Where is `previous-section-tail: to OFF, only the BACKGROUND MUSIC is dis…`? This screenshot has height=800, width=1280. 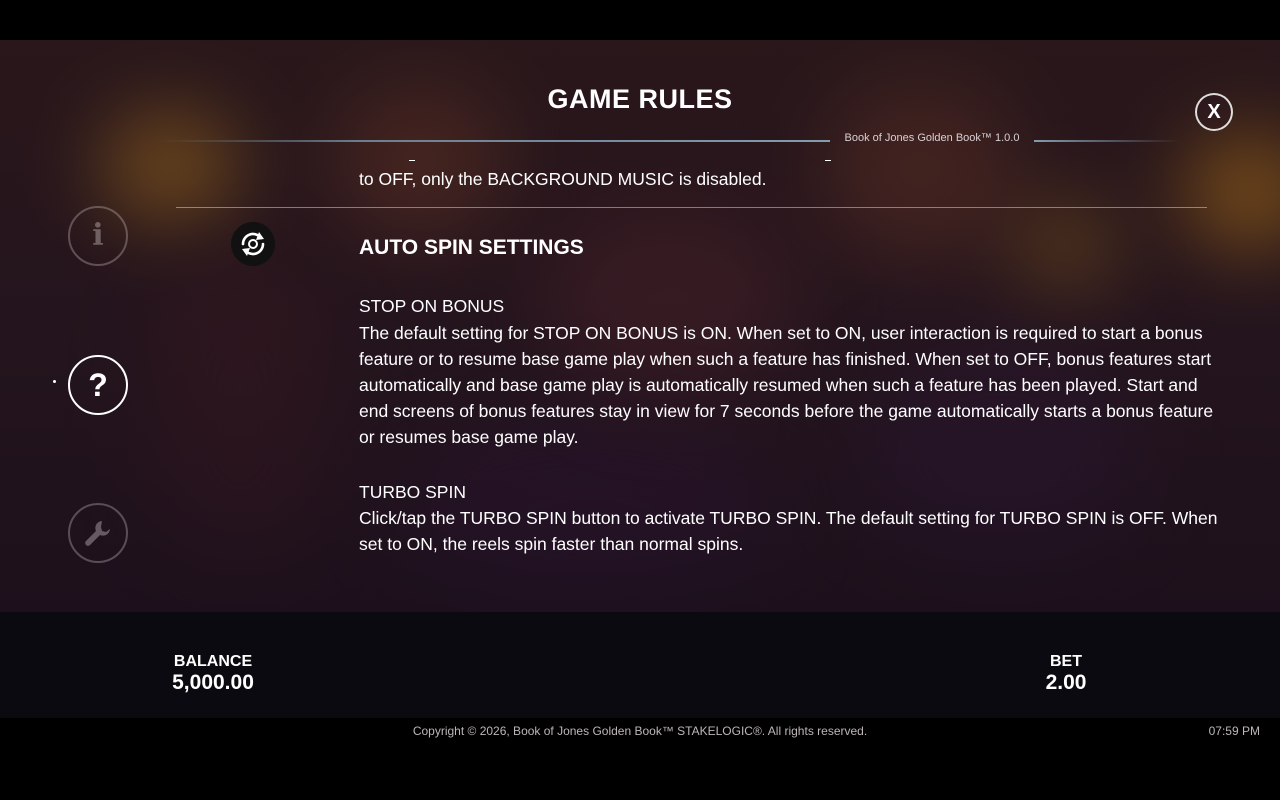
previous-section-tail: to OFF, only the BACKGROUND MUSIC is dis… is located at coordinates (563, 179).